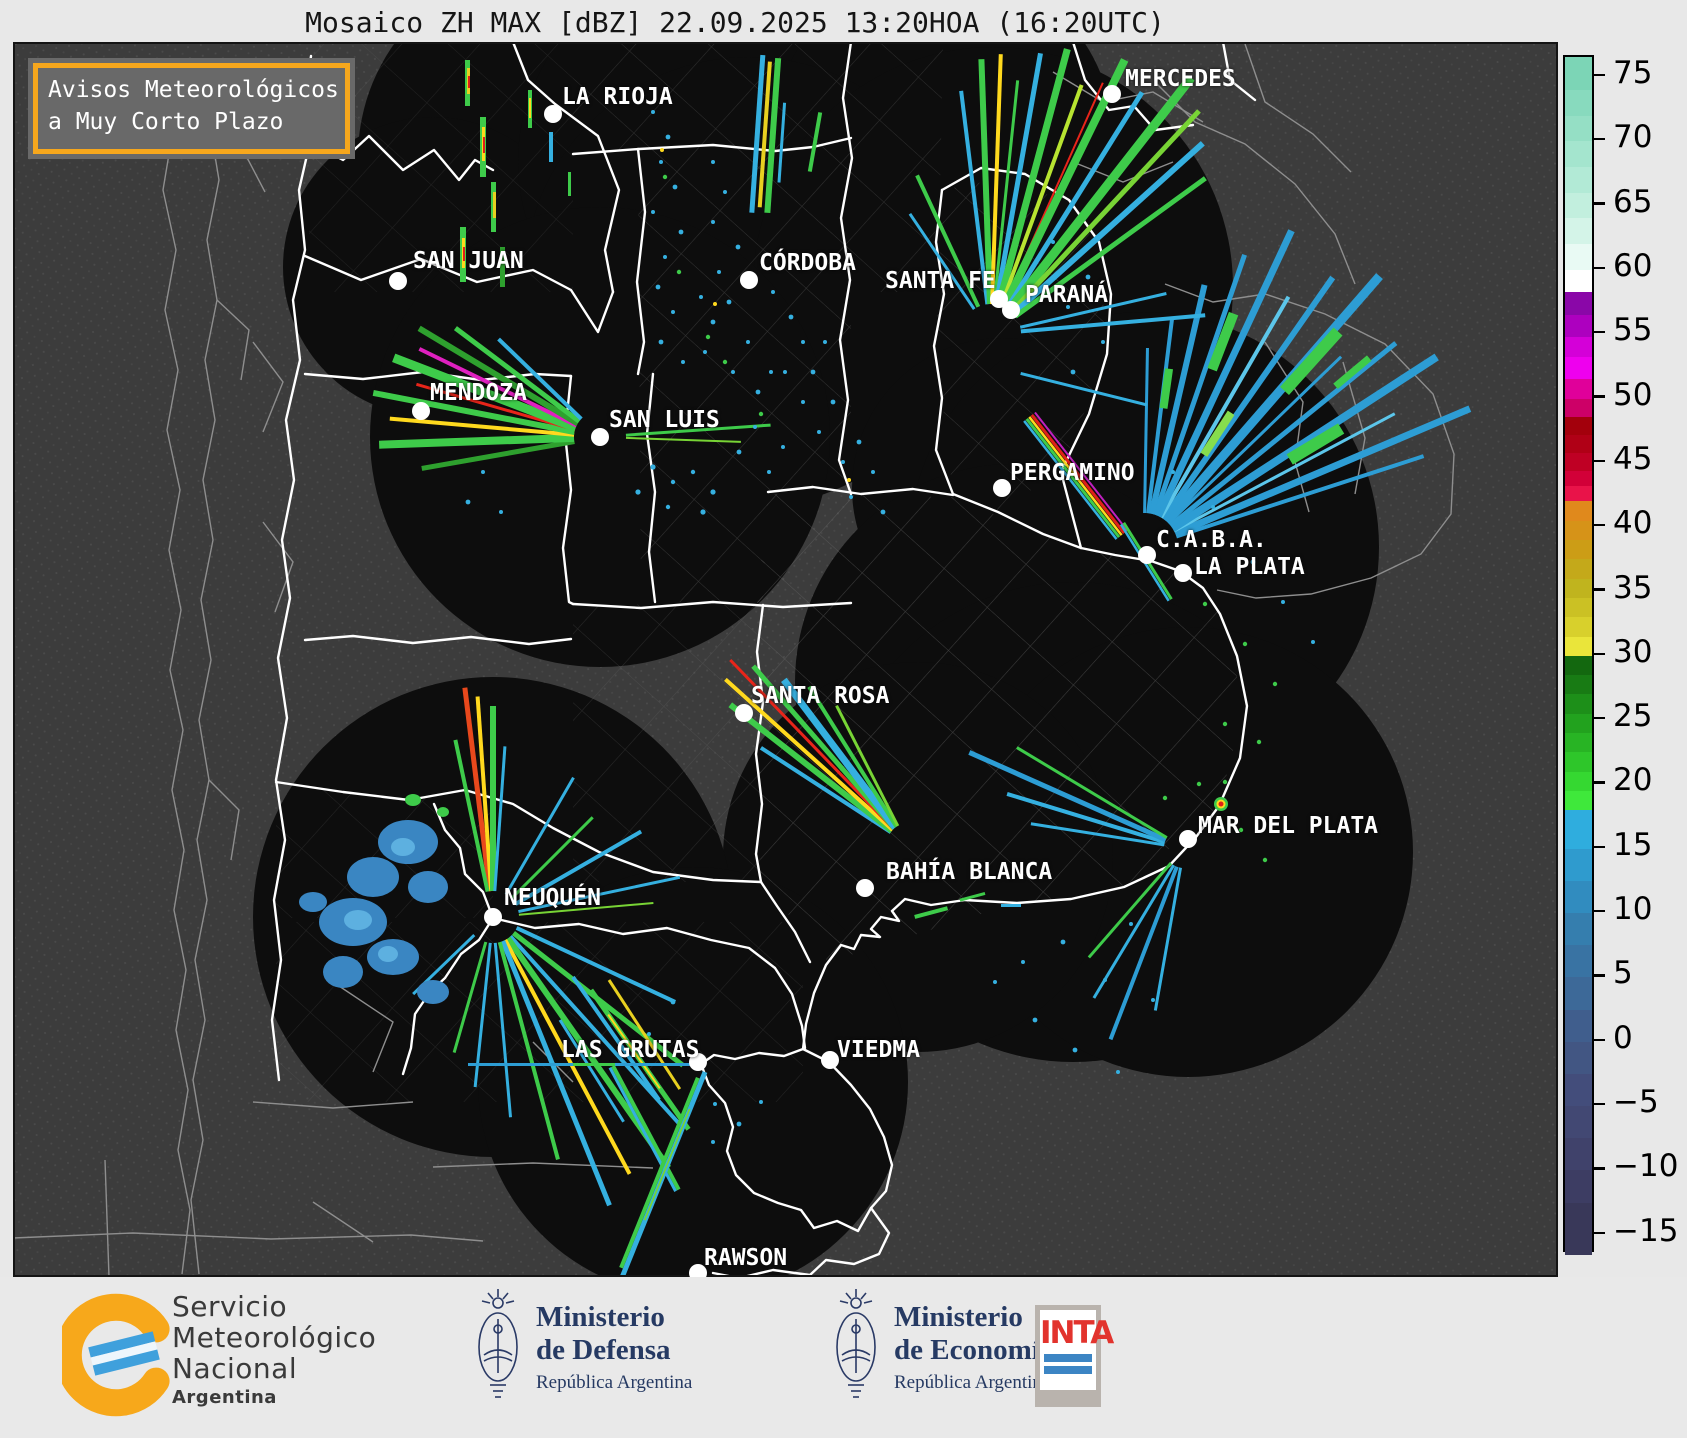 The width and height of the screenshot is (1687, 1438). Describe the element at coordinates (1646, 1230) in the screenshot. I see `colorbar-tick-label: −15` at that location.